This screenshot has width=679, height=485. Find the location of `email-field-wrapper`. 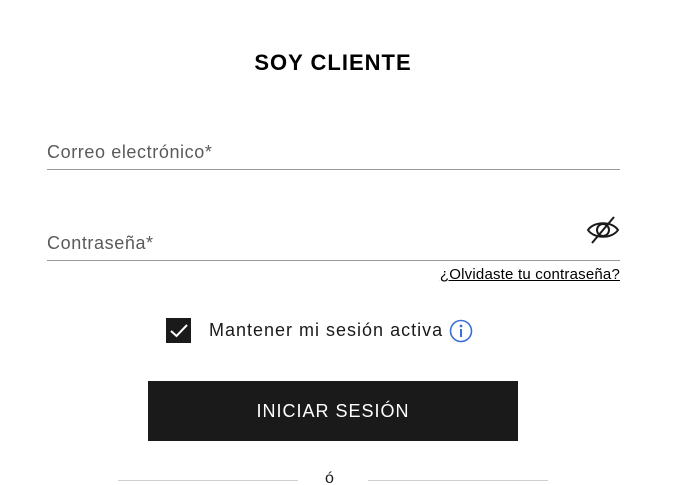

email-field-wrapper is located at coordinates (333, 153).